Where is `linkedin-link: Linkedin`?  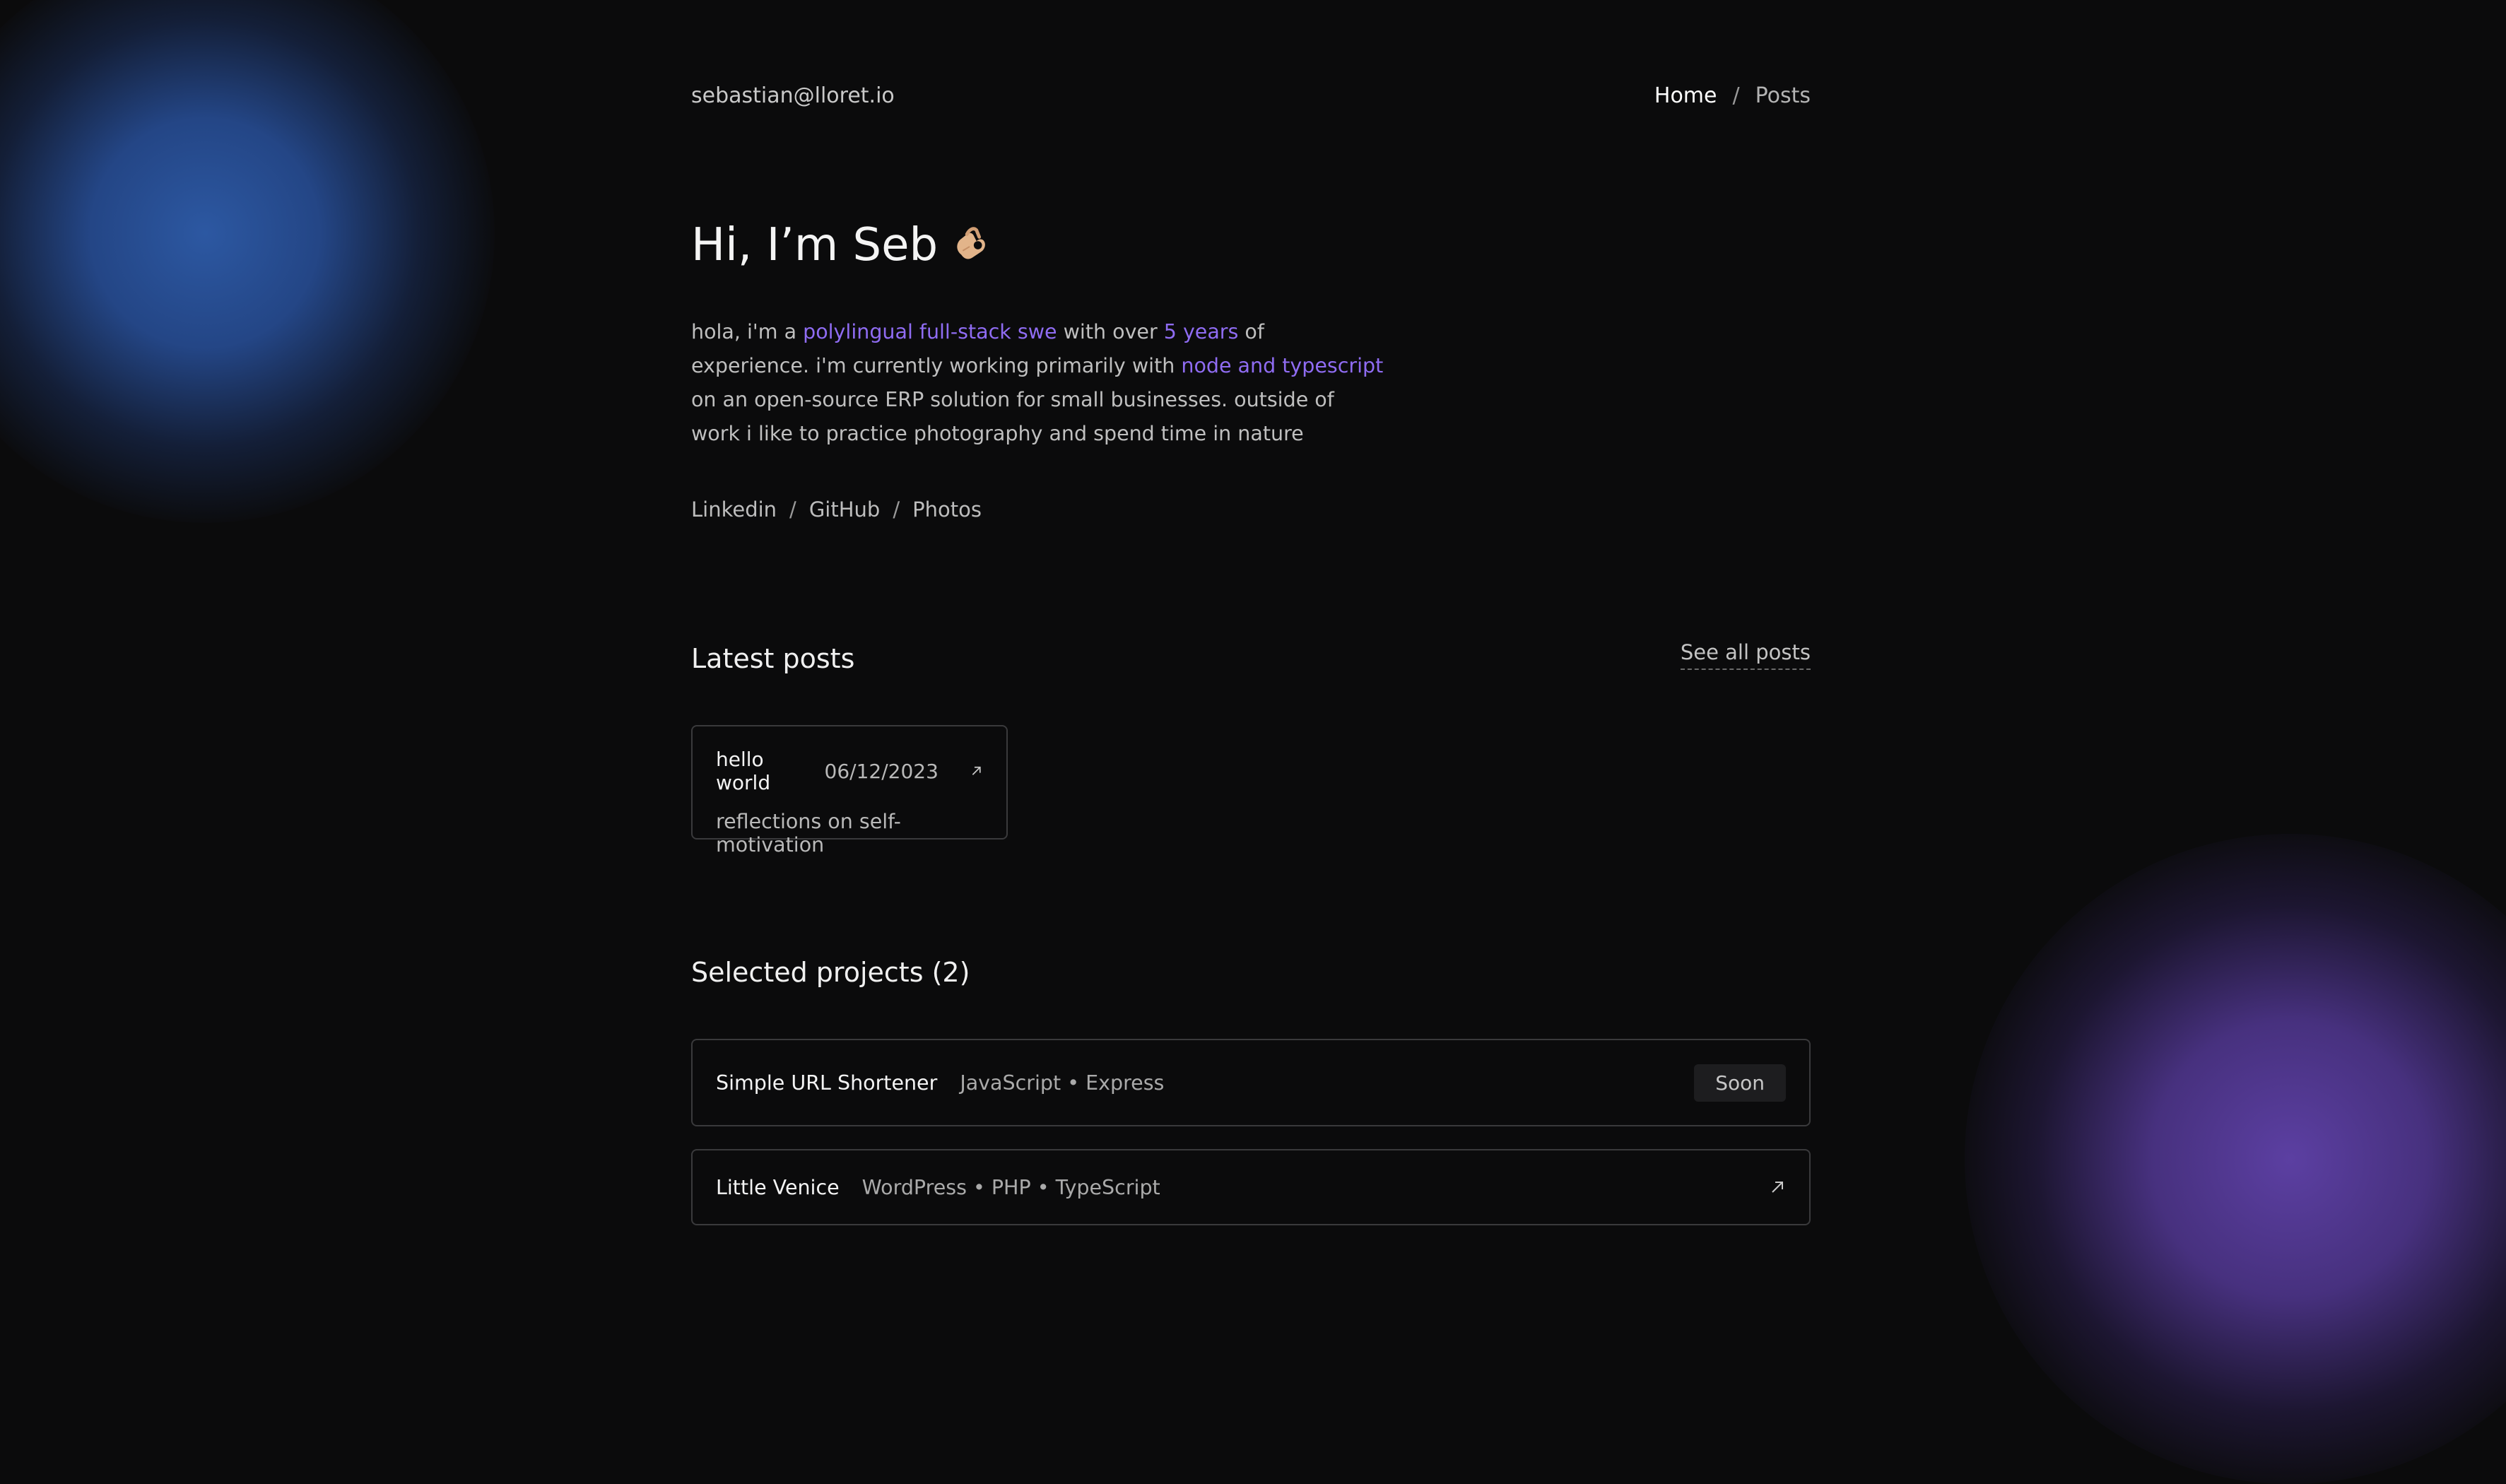 linkedin-link: Linkedin is located at coordinates (734, 509).